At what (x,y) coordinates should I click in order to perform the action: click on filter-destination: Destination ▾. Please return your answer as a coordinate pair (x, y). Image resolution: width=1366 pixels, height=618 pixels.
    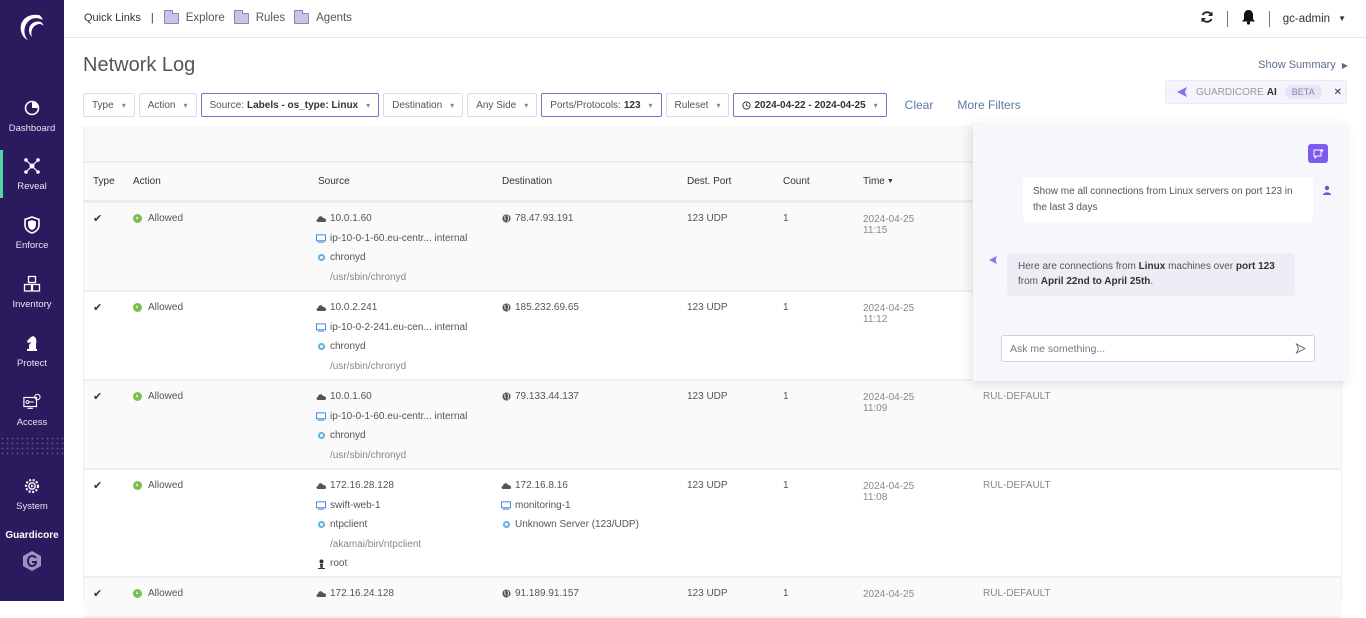
    Looking at the image, I should click on (423, 105).